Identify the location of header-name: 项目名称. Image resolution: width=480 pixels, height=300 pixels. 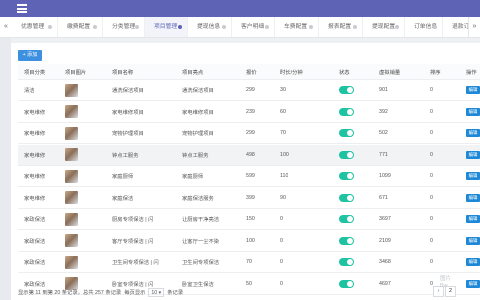
(122, 71).